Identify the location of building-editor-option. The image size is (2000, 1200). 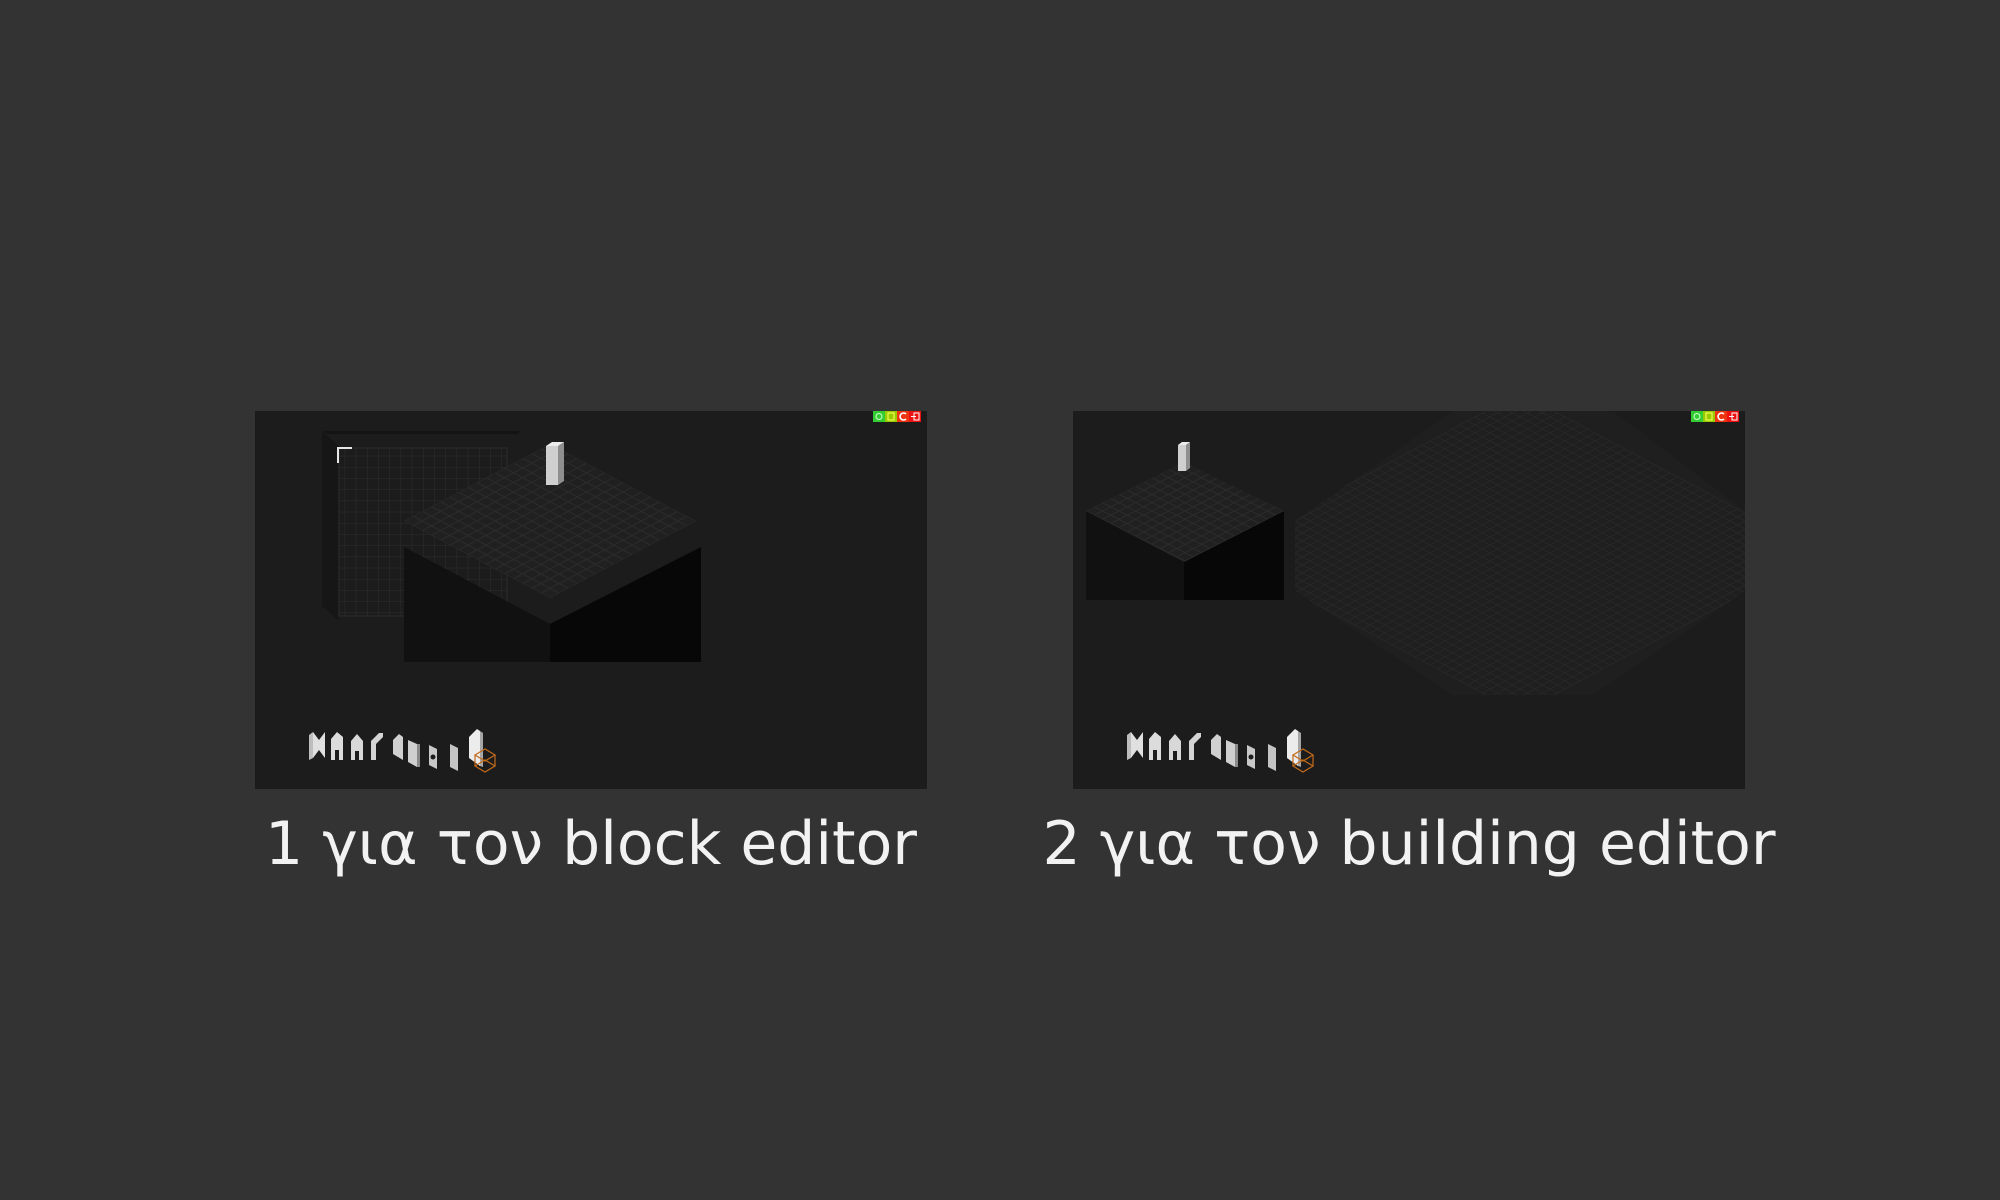
(1409, 600).